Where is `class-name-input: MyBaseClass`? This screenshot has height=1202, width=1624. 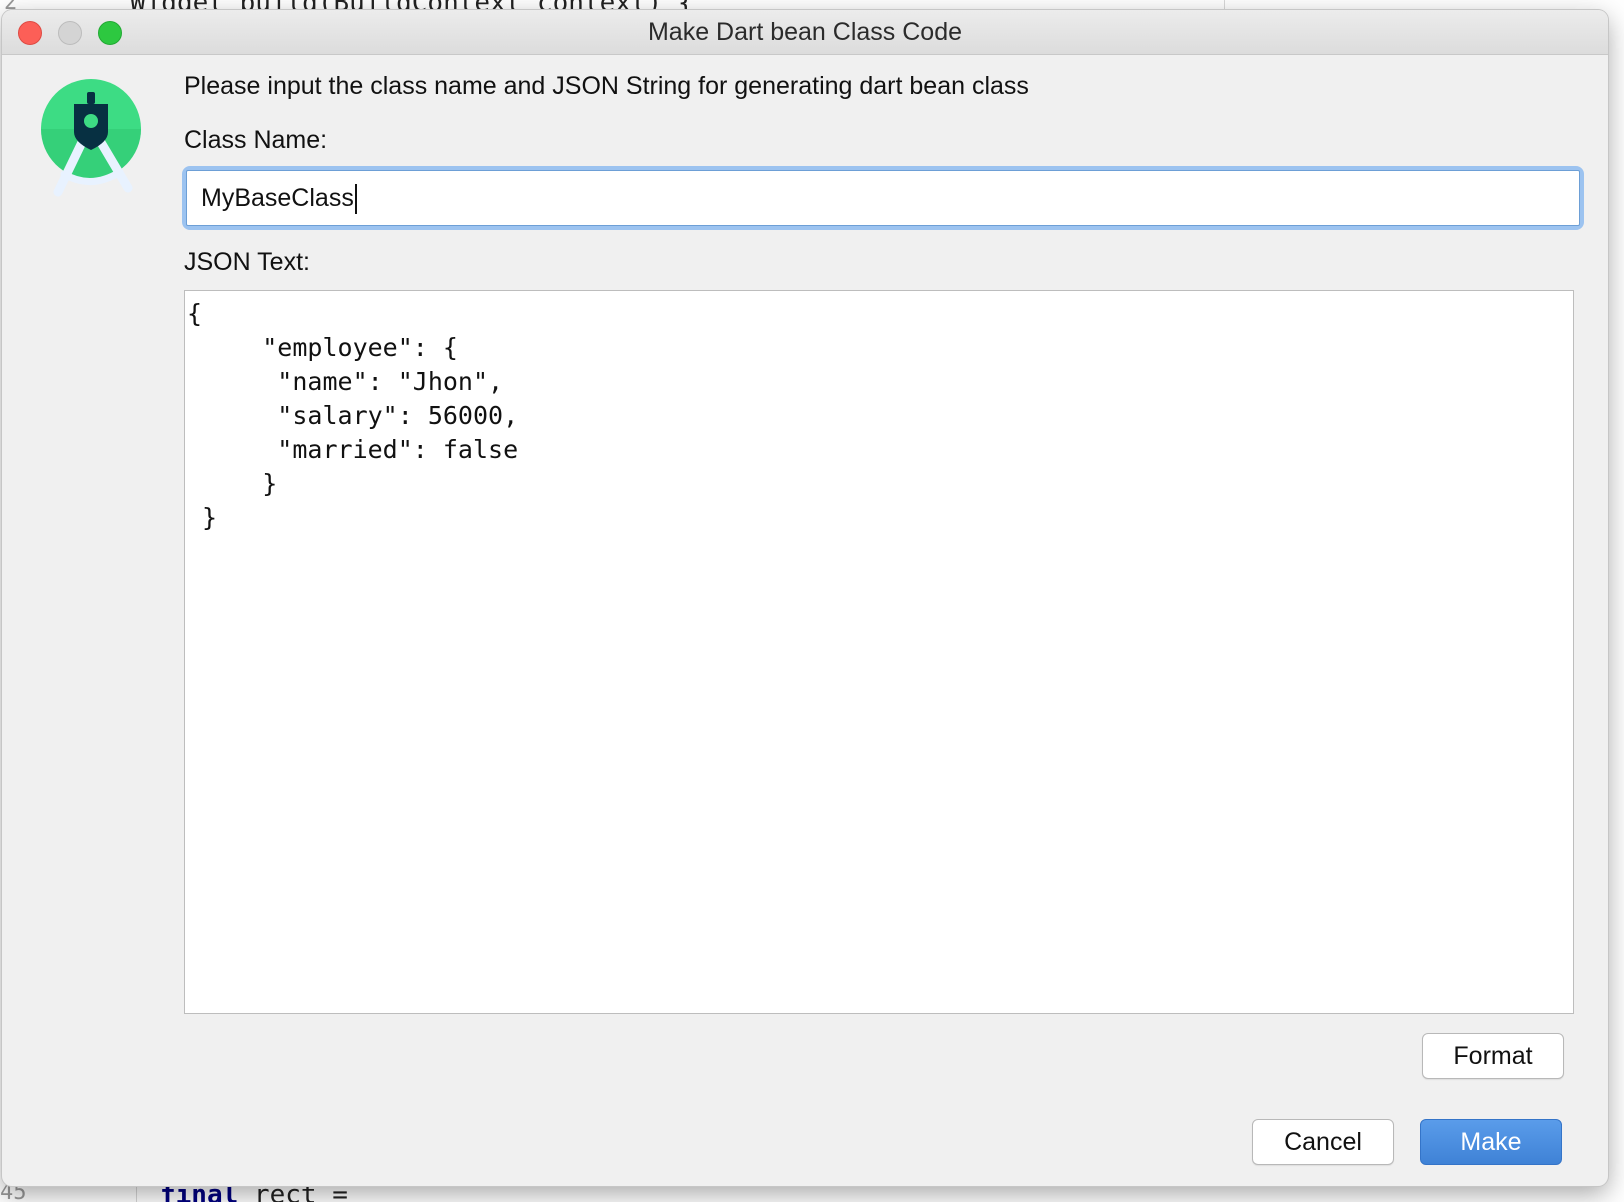
class-name-input: MyBaseClass is located at coordinates (883, 198).